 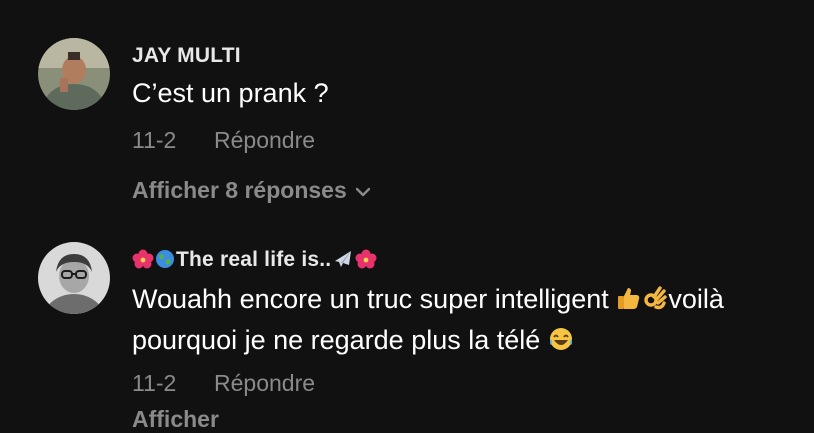 I want to click on comment-text: C’est un prank ?, so click(x=230, y=93).